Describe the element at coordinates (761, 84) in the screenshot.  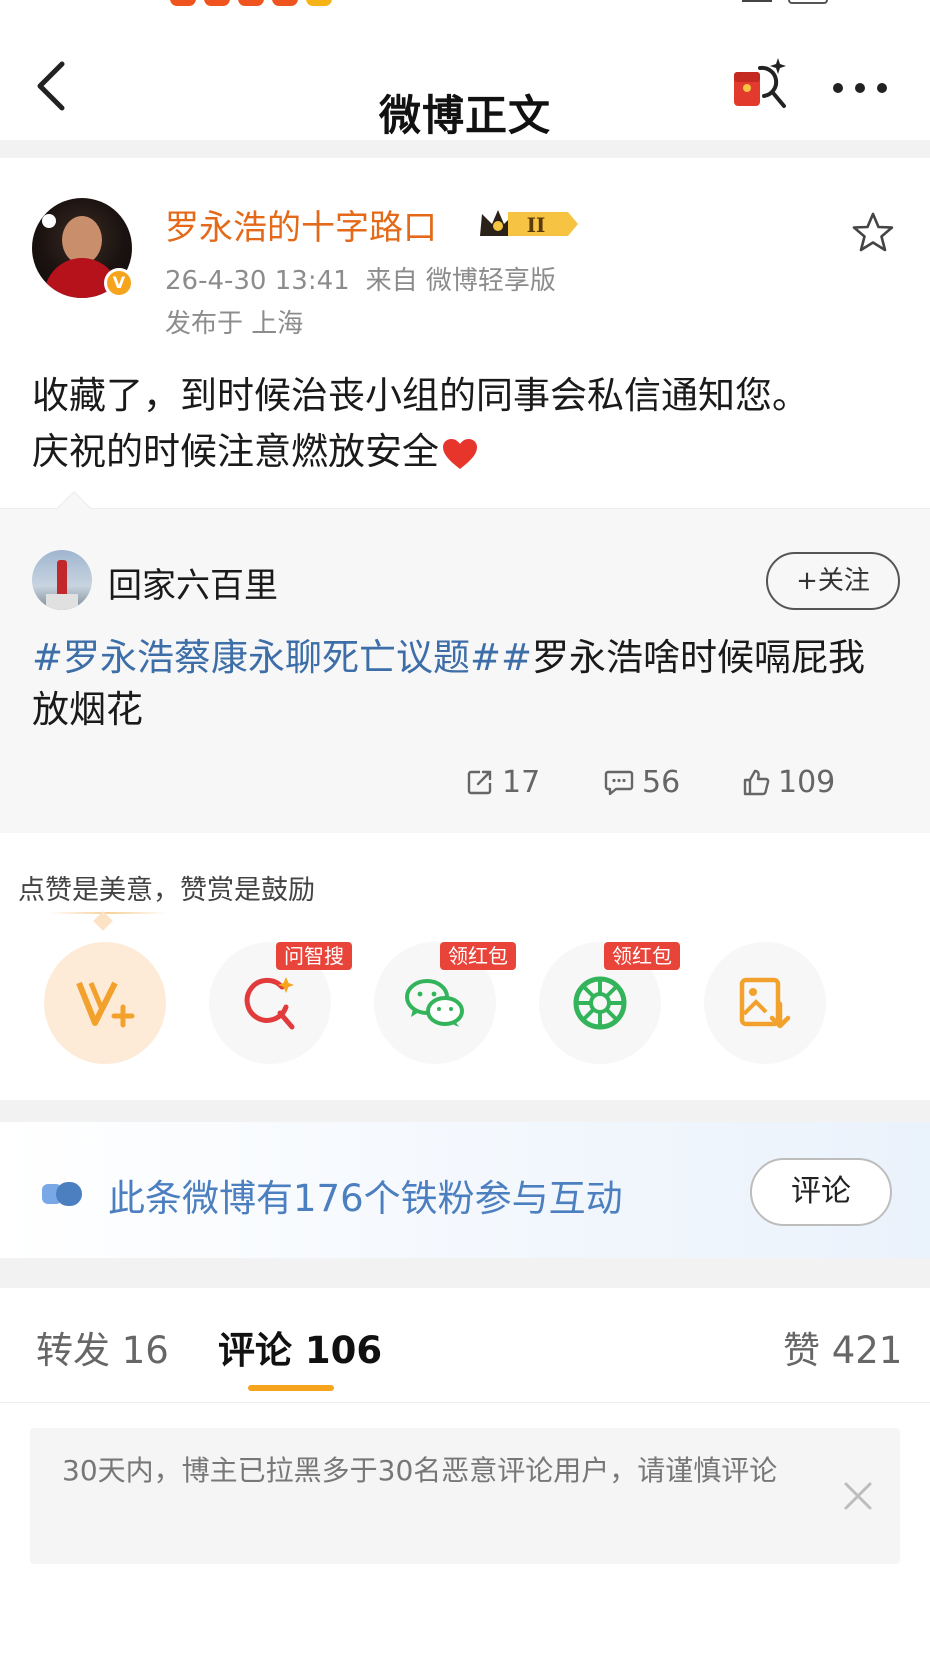
I see `red-packet-search-icon` at that location.